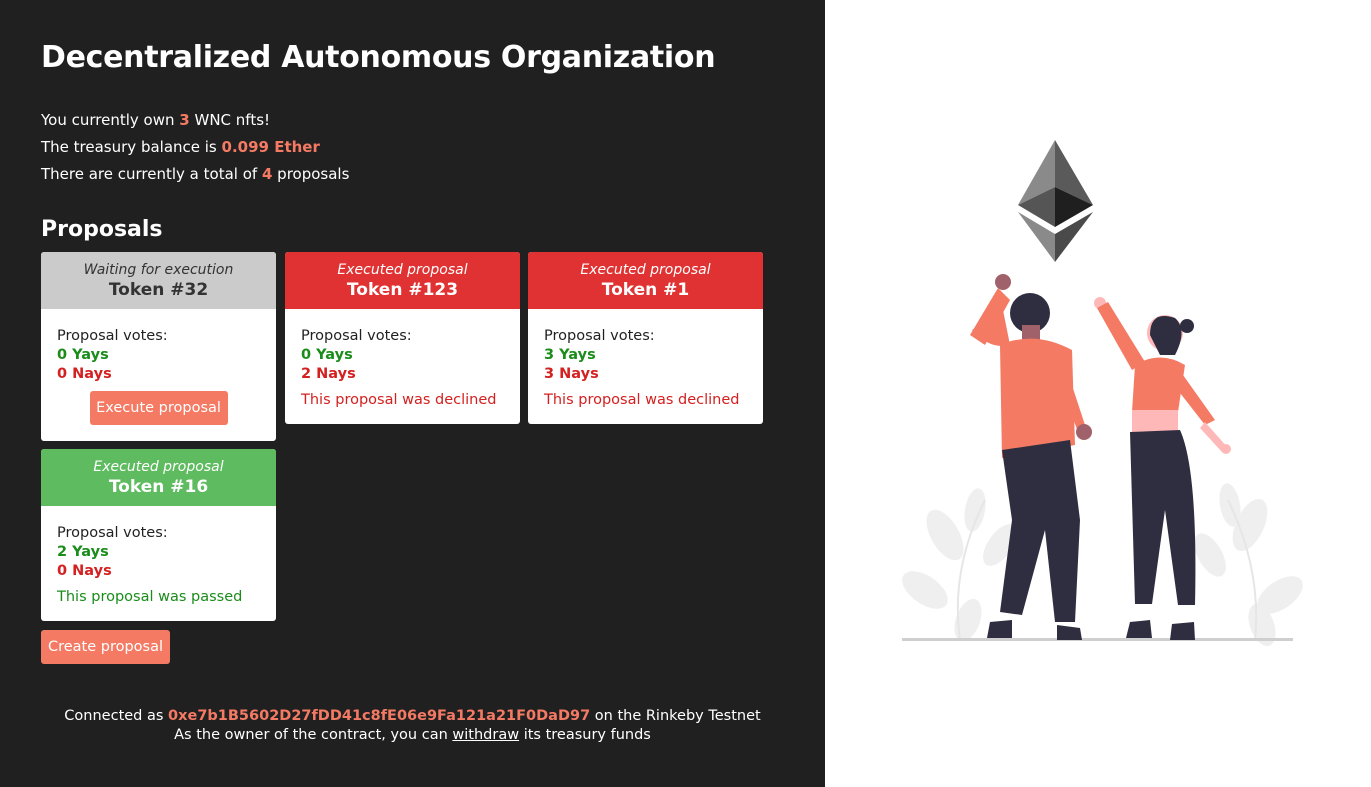 The image size is (1371, 787). I want to click on proposal-card-header: Executed proposal Token #1, so click(645, 280).